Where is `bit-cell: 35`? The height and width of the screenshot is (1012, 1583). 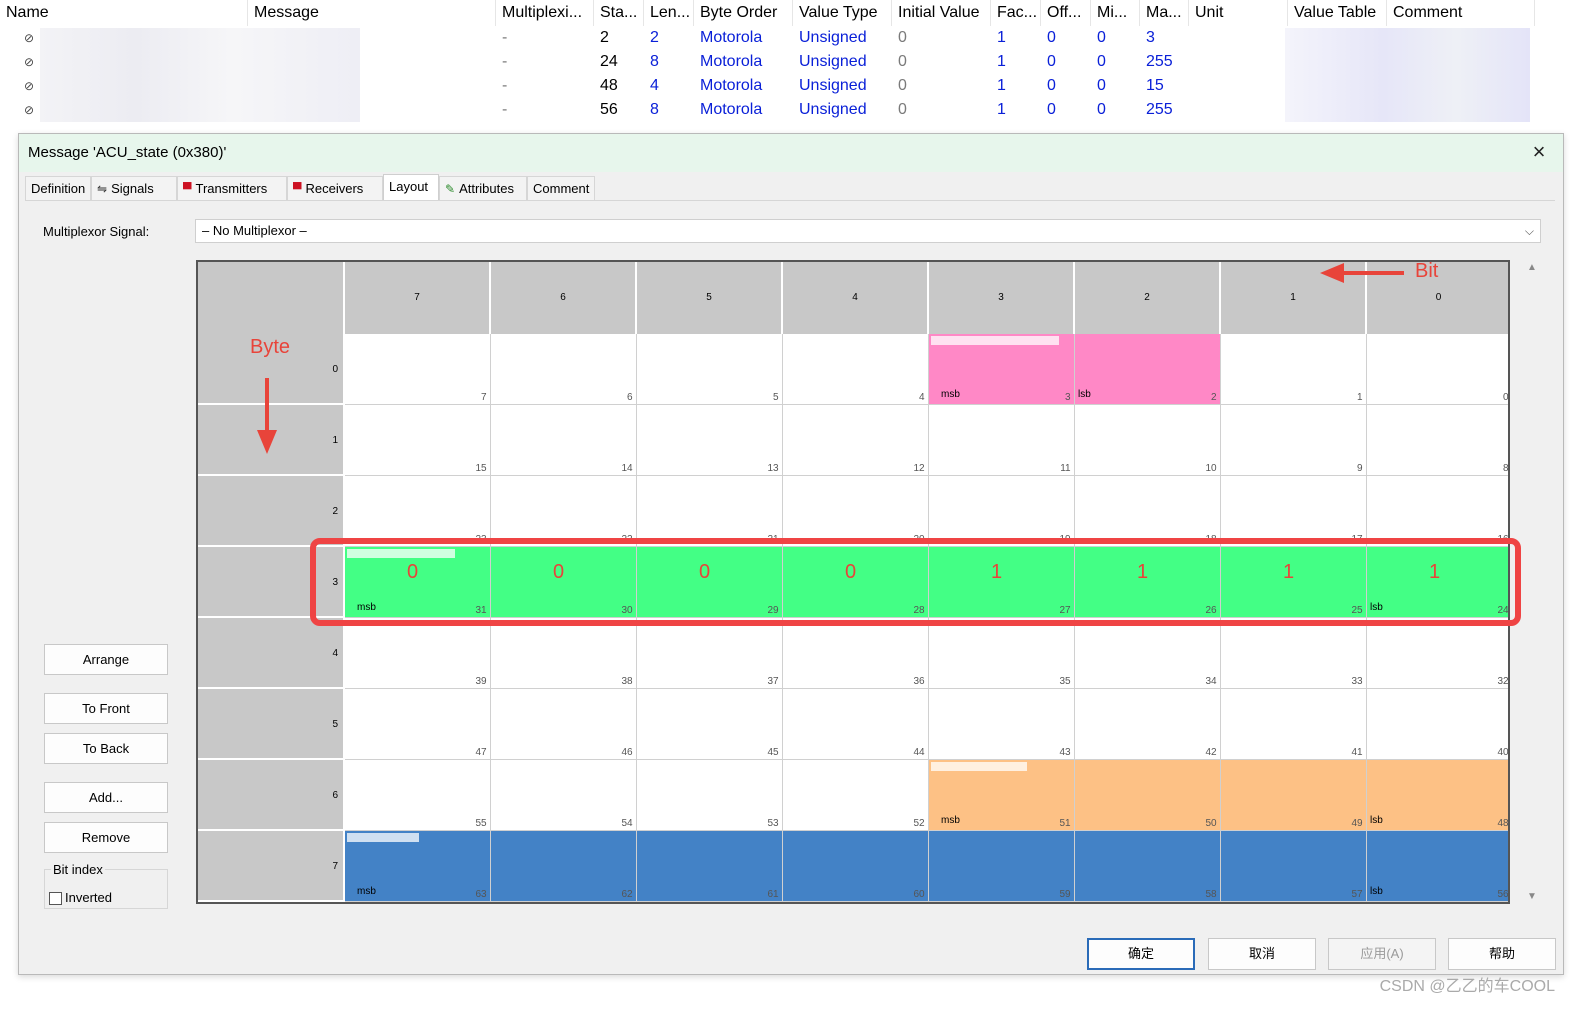 bit-cell: 35 is located at coordinates (1002, 653).